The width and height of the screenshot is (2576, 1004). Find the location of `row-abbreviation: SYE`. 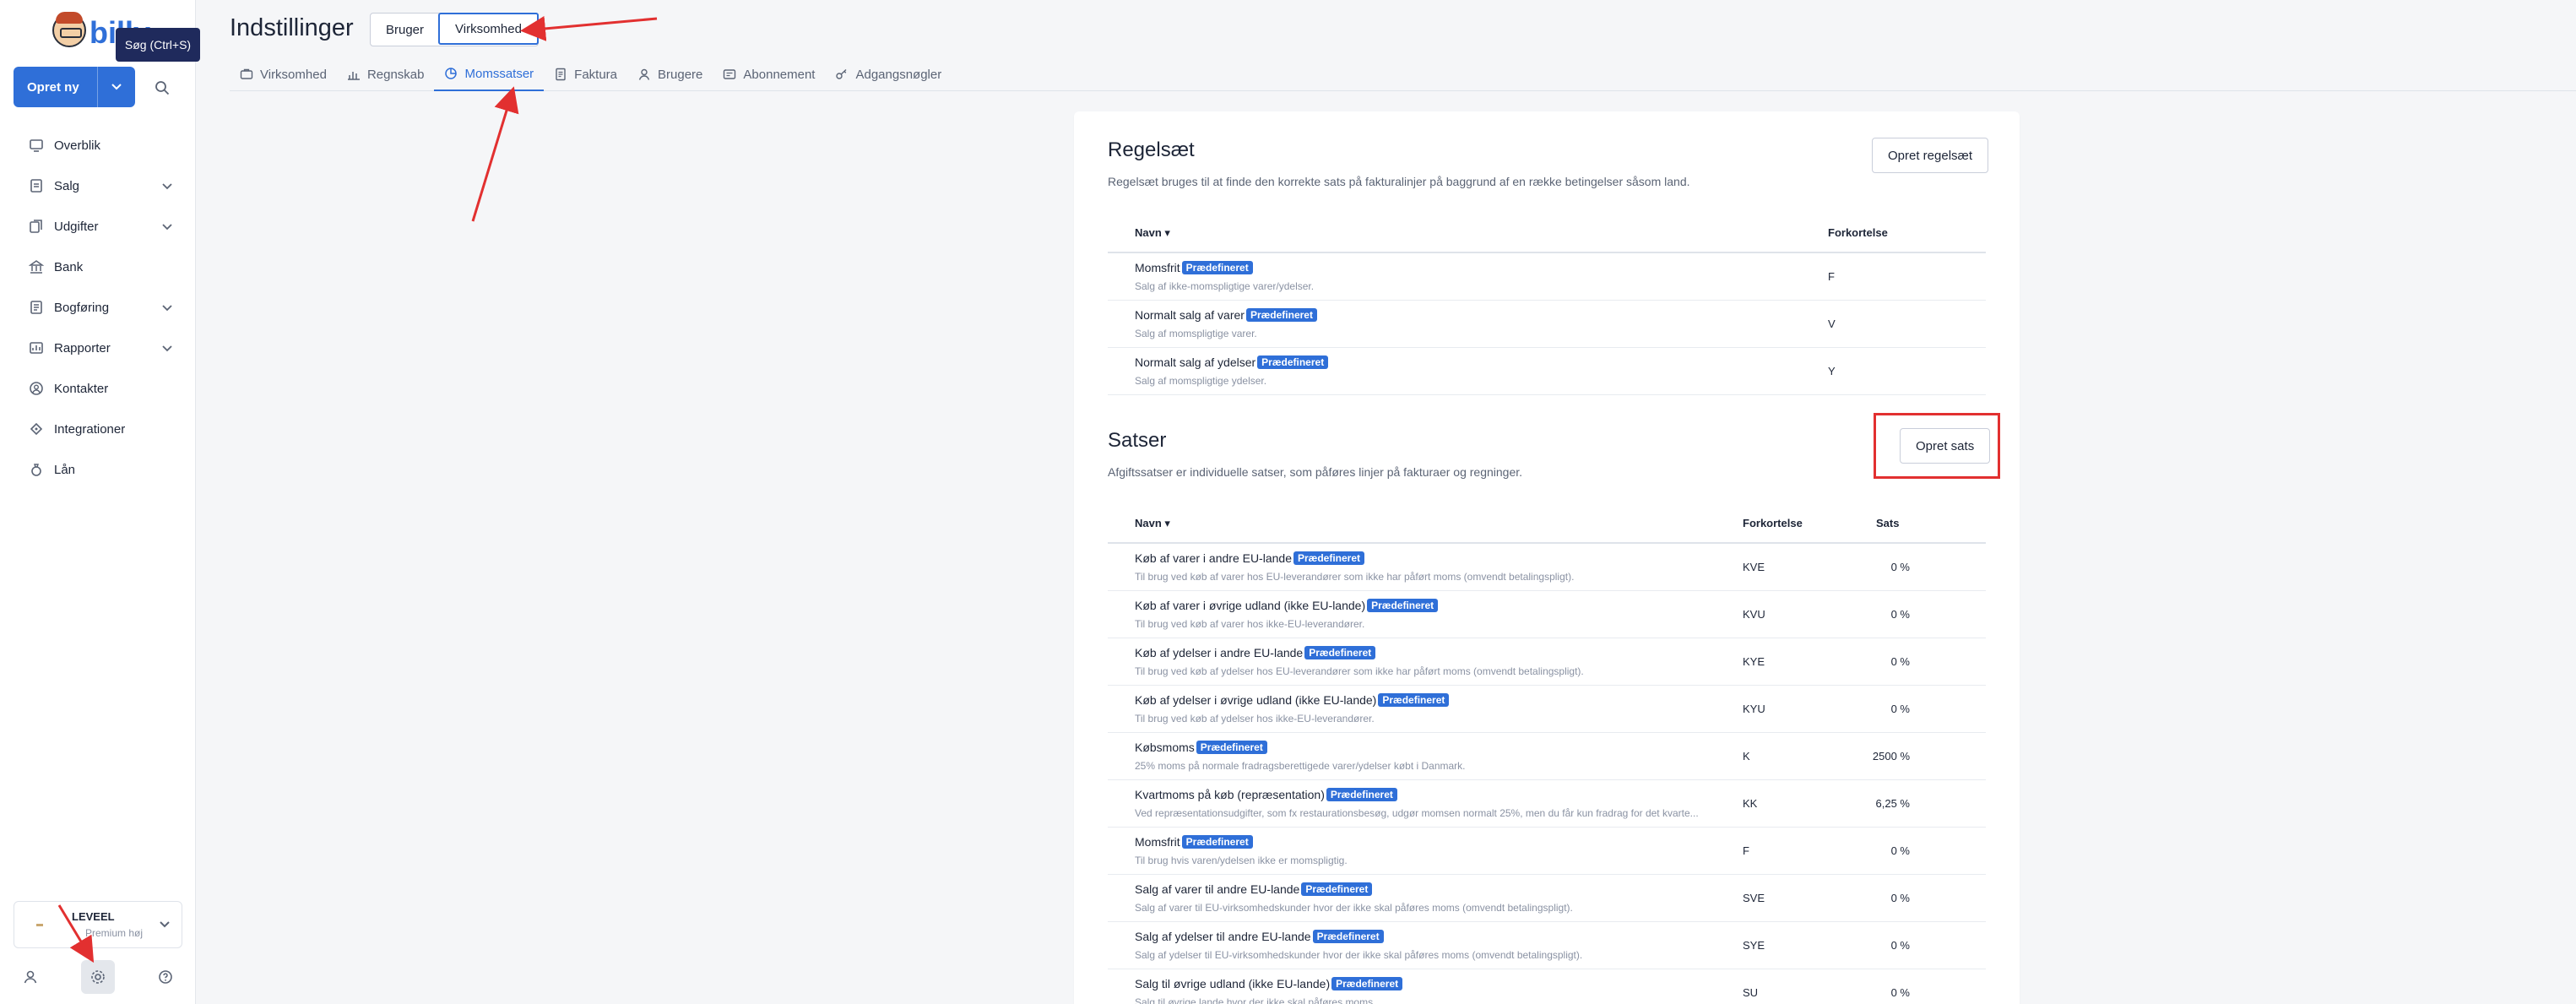

row-abbreviation: SYE is located at coordinates (1754, 945).